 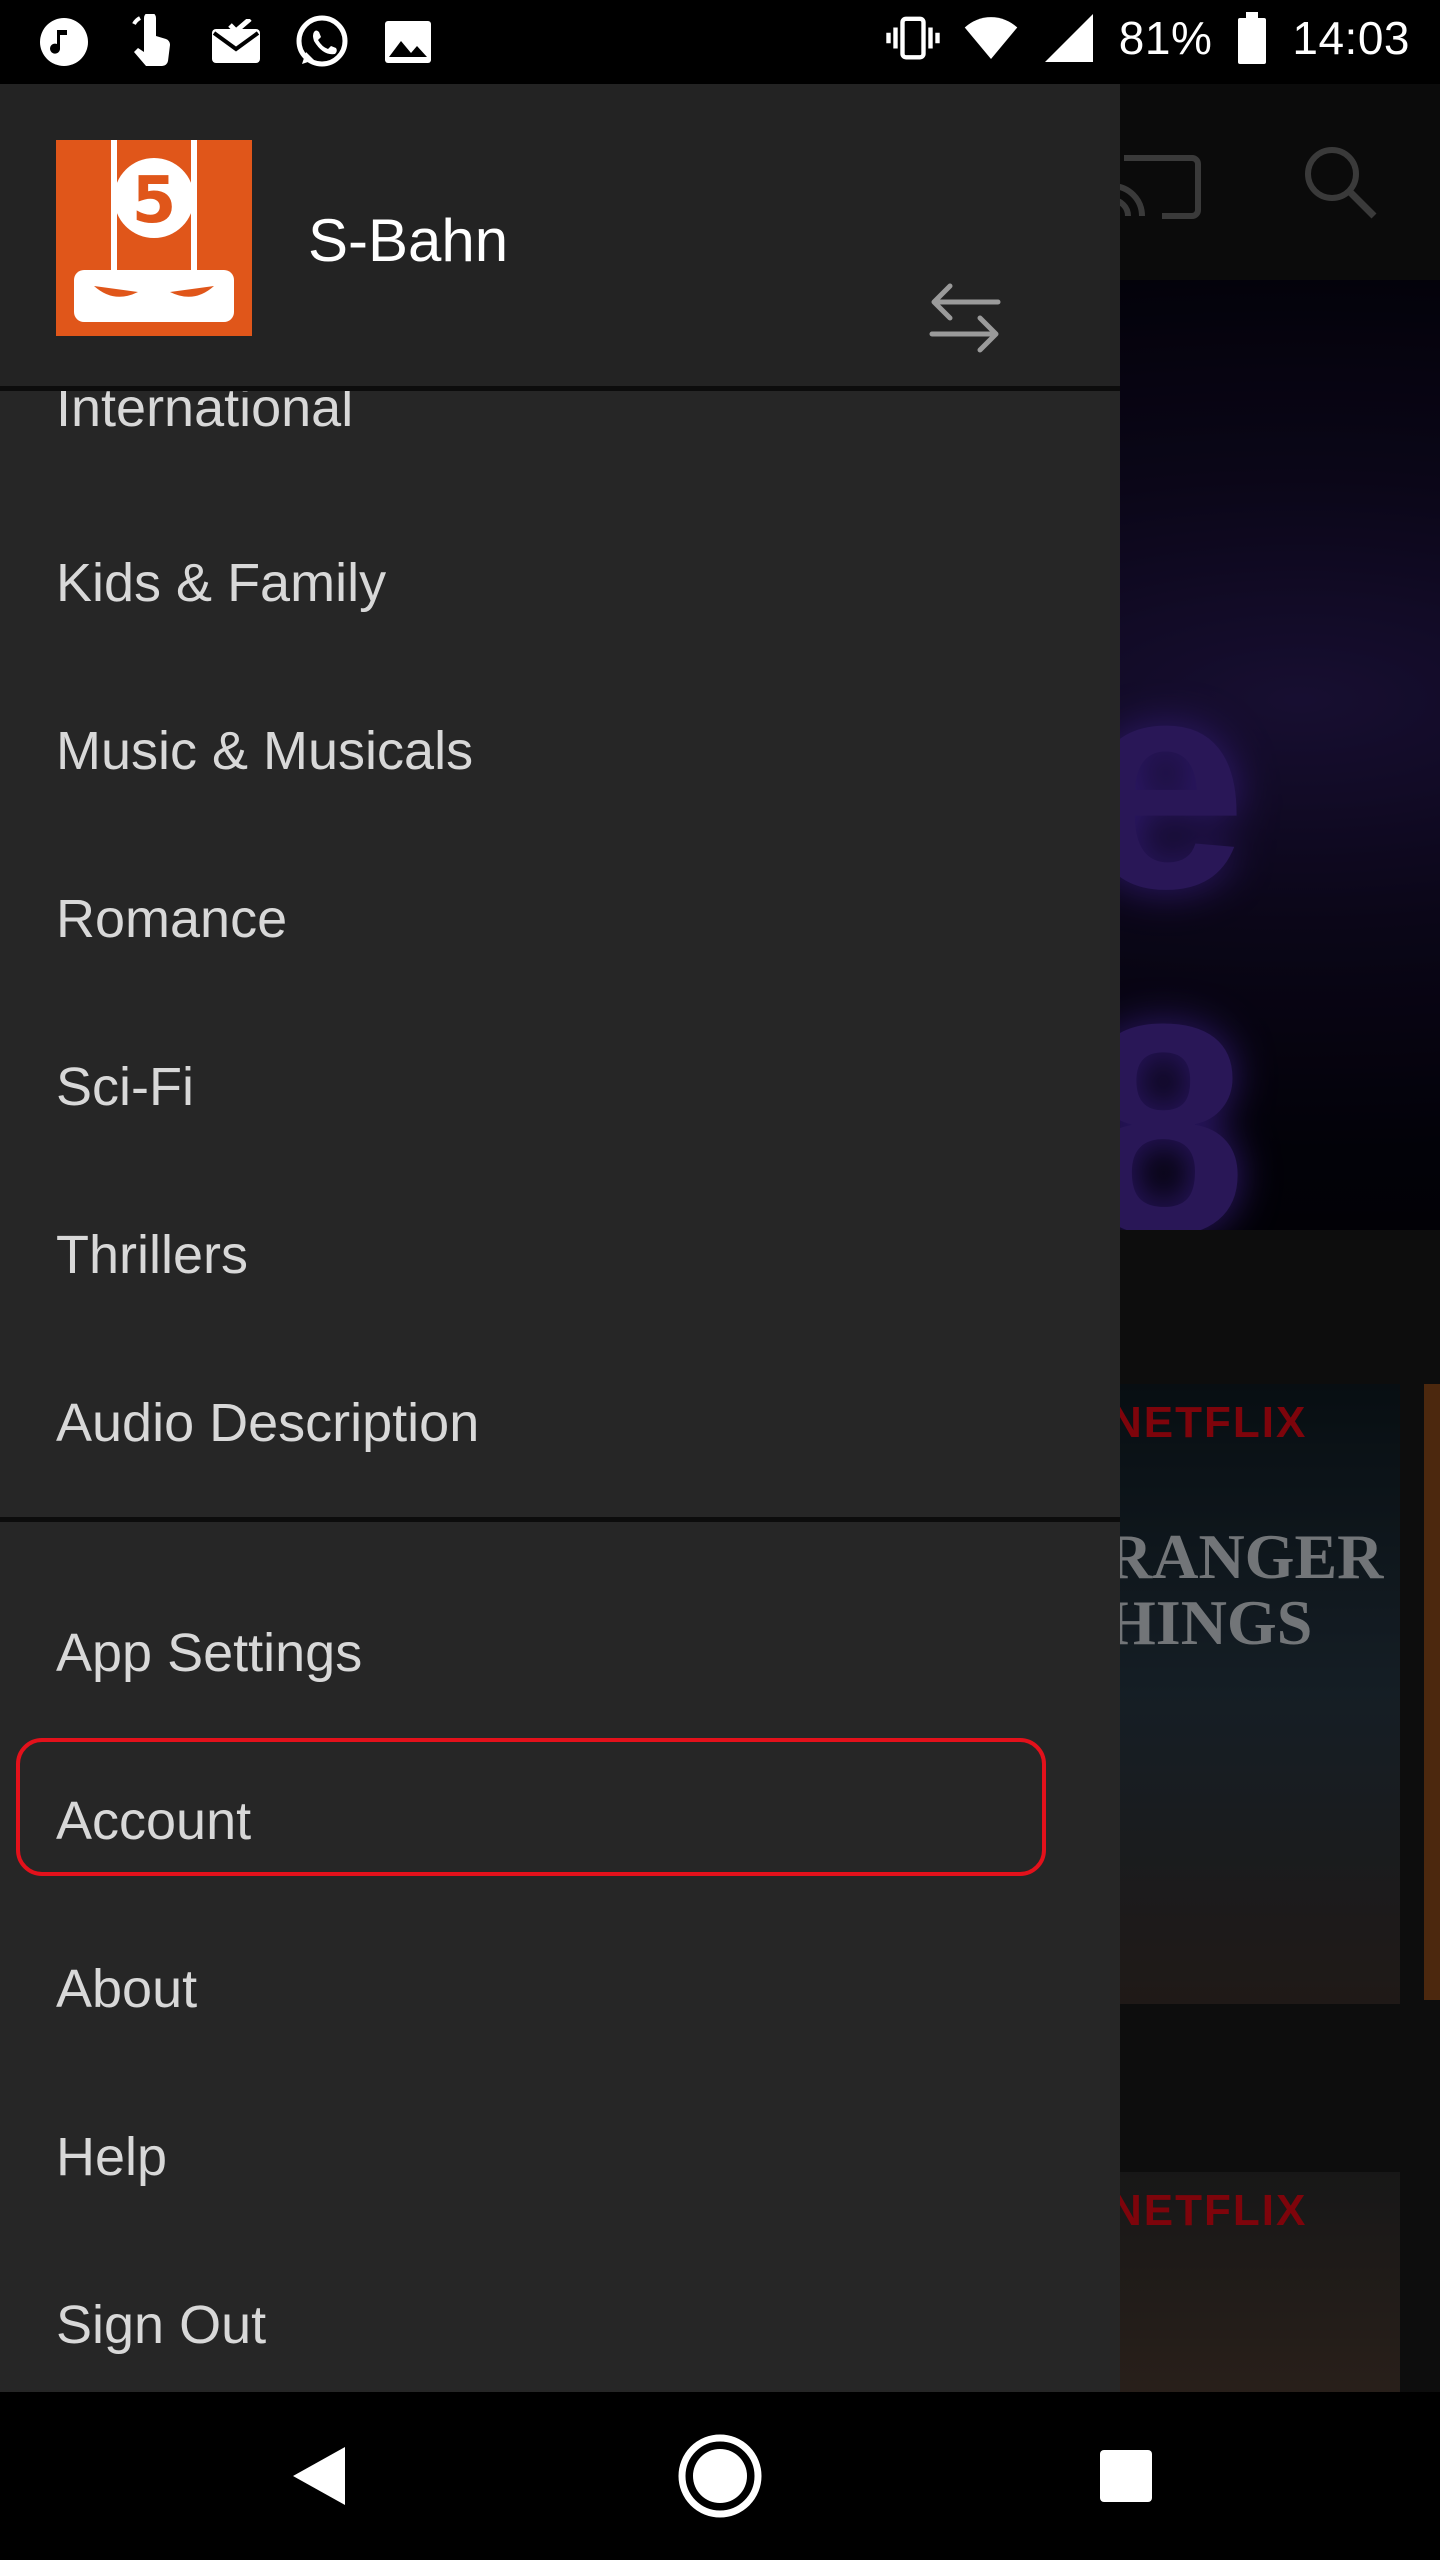 I want to click on touch-icon, so click(x=150, y=42).